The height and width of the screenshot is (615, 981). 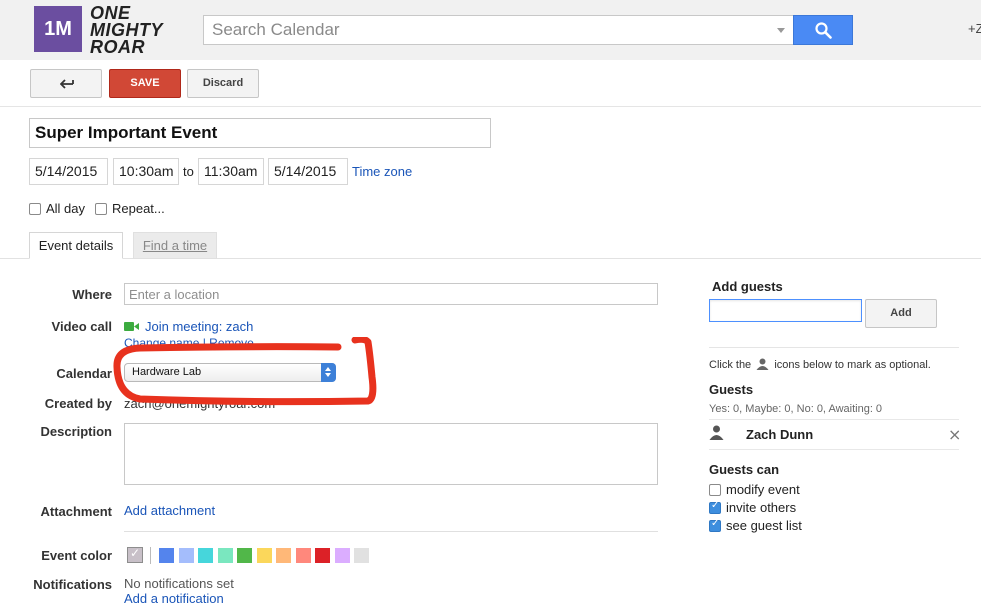 What do you see at coordinates (81, 326) in the screenshot?
I see `video-call-label: Video call` at bounding box center [81, 326].